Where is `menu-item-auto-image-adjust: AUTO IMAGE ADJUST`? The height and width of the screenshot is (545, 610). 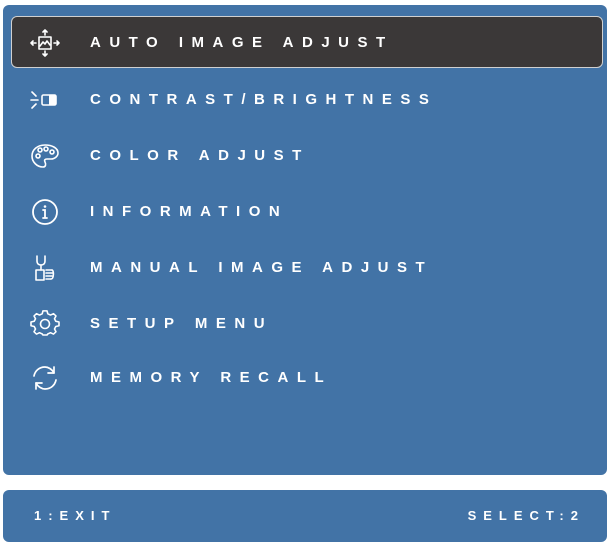
menu-item-auto-image-adjust: AUTO IMAGE ADJUST is located at coordinates (307, 42).